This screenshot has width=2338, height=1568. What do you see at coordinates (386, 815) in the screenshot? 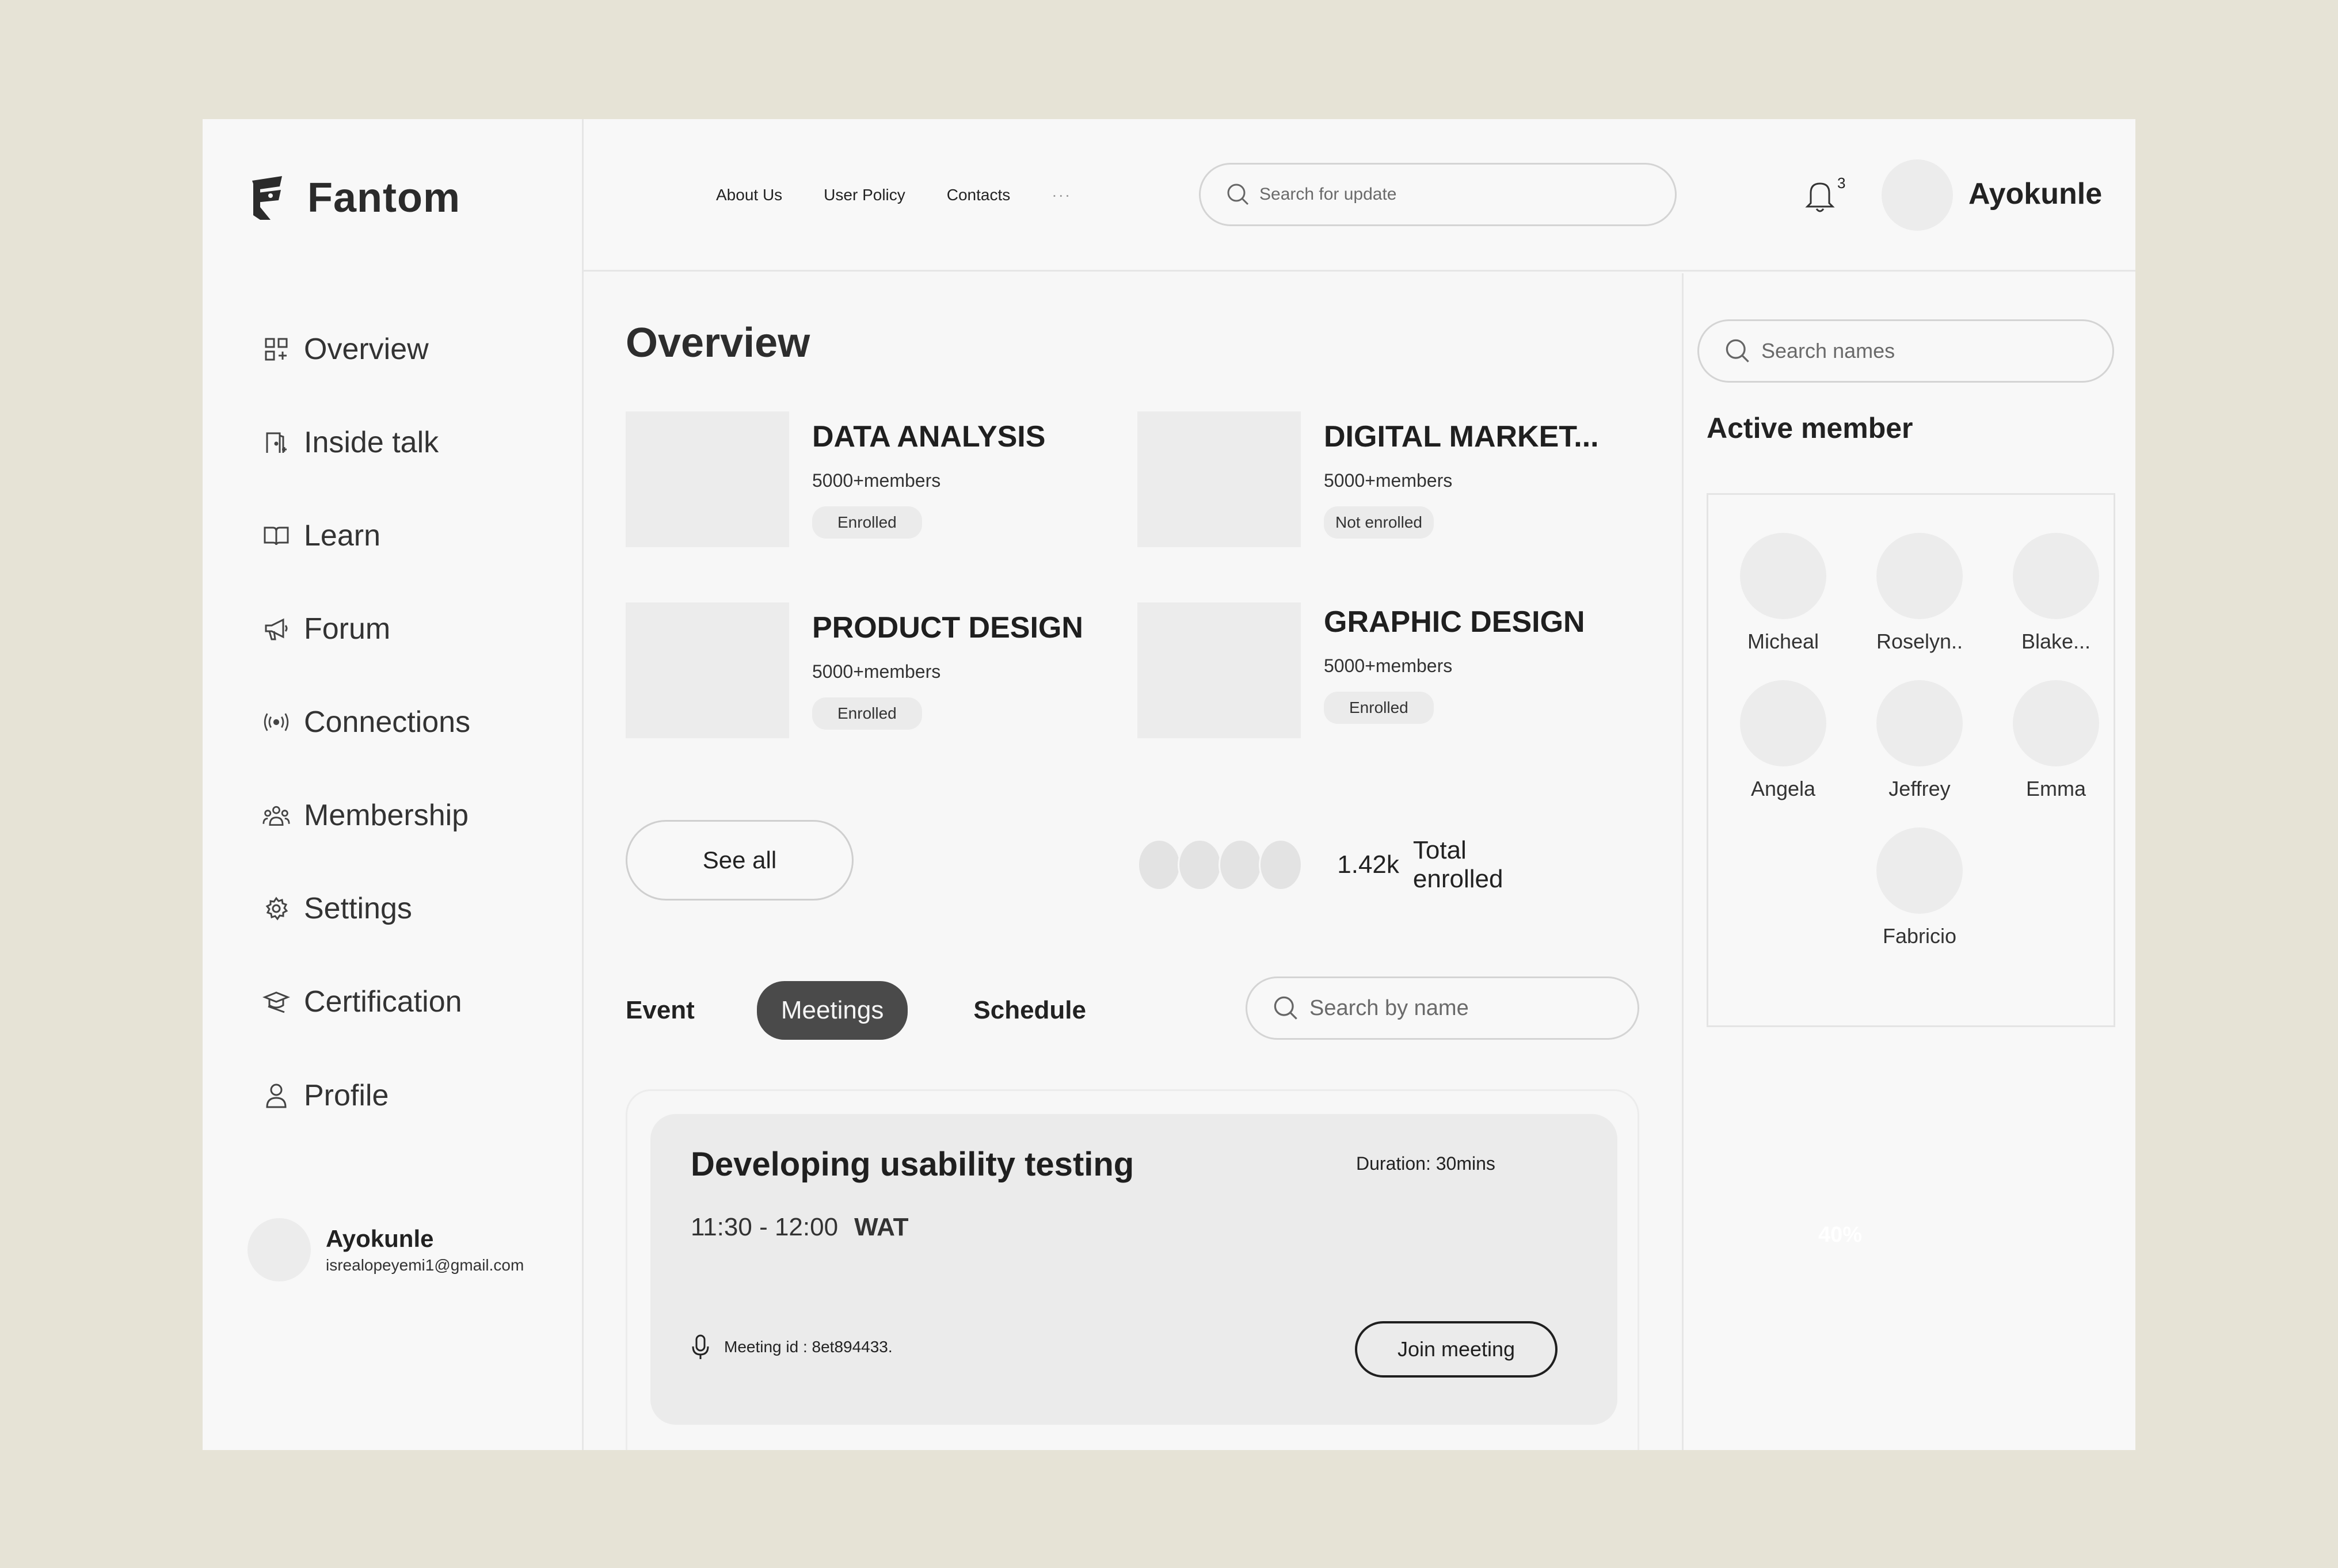
I see `sidebar-item-label: Membership` at bounding box center [386, 815].